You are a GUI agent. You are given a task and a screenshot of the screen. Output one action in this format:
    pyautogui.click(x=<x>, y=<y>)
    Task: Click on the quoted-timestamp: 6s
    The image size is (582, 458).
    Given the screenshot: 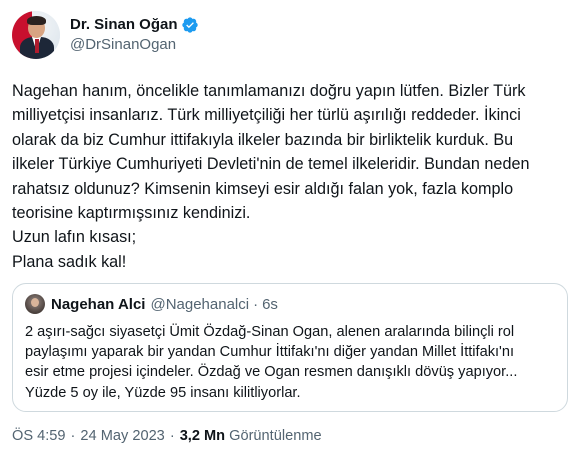 What is the action you would take?
    pyautogui.click(x=270, y=304)
    